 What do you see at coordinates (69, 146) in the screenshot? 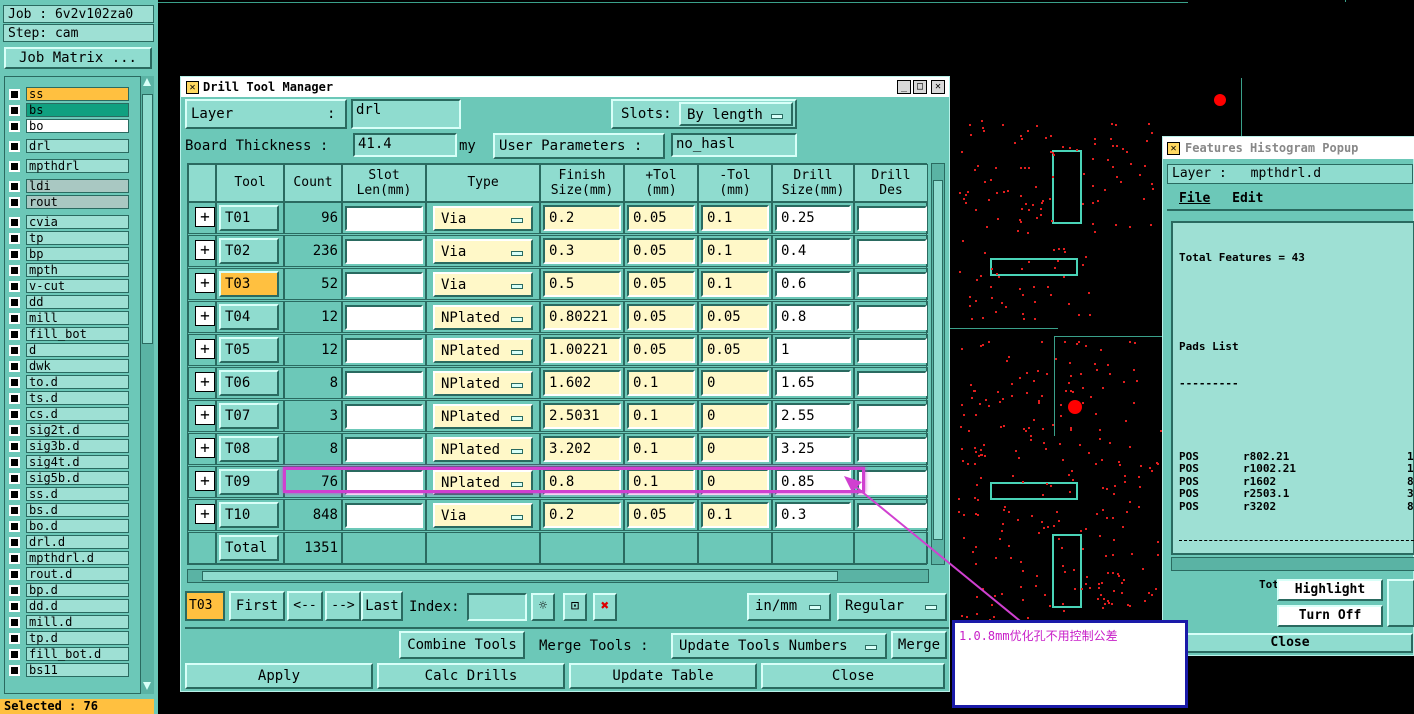
I see `layer-item-drl: drl` at bounding box center [69, 146].